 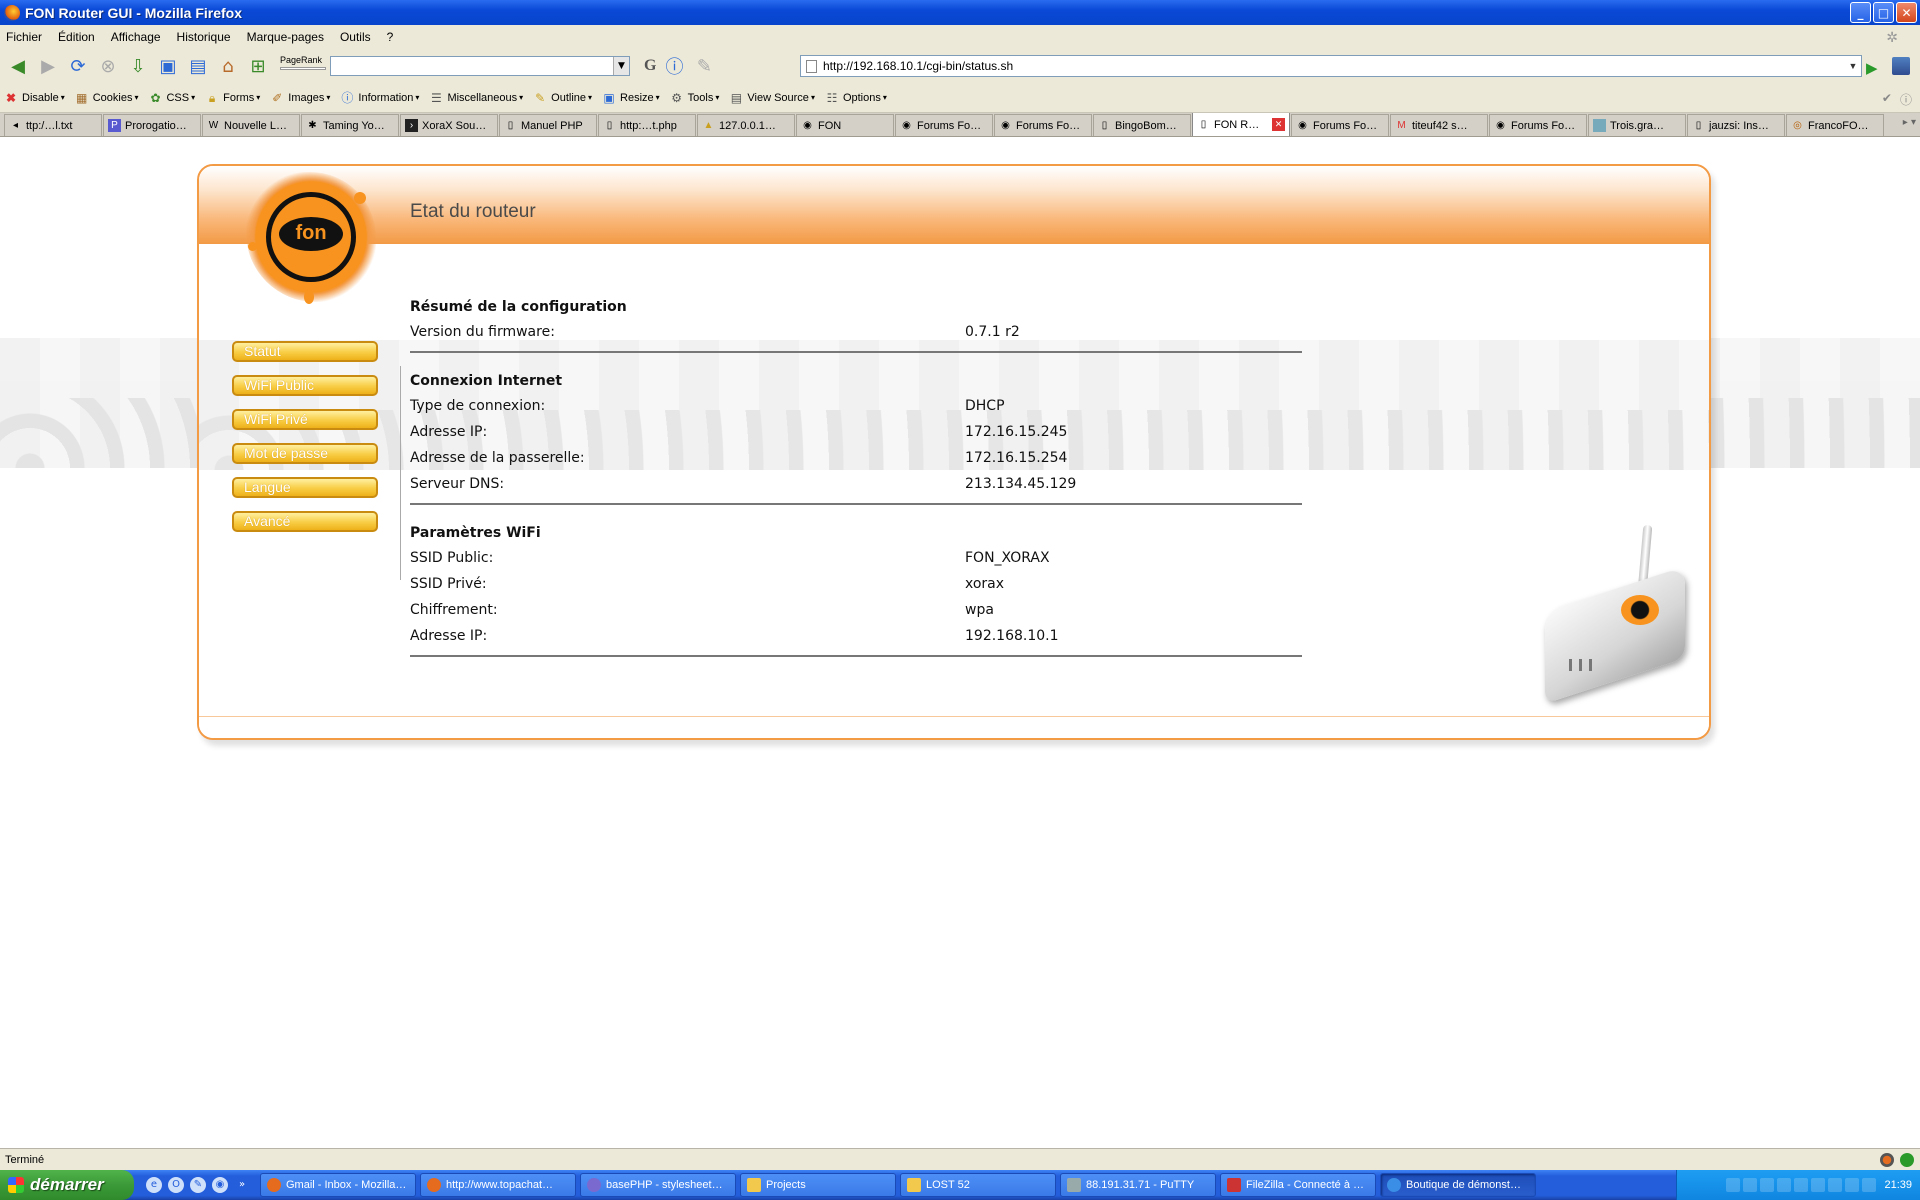 What do you see at coordinates (1801, 1185) in the screenshot?
I see `antivirus-icon` at bounding box center [1801, 1185].